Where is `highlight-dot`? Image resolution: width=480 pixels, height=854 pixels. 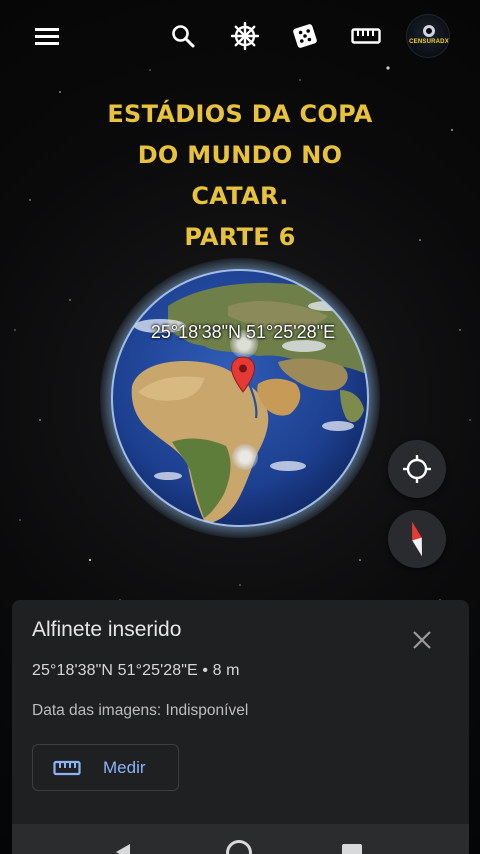
highlight-dot is located at coordinates (245, 457).